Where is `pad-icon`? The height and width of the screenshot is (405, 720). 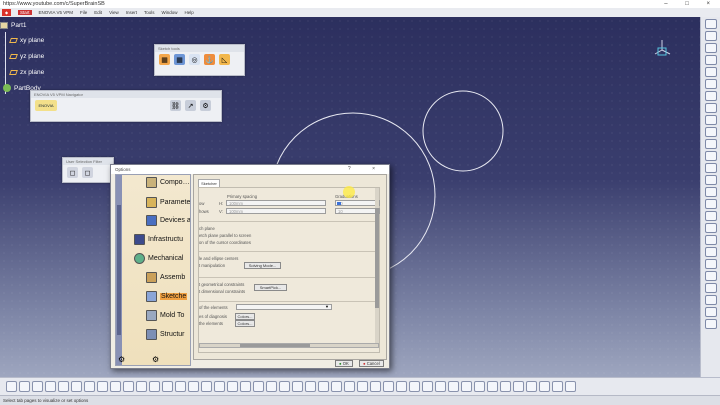 pad-icon is located at coordinates (349, 386).